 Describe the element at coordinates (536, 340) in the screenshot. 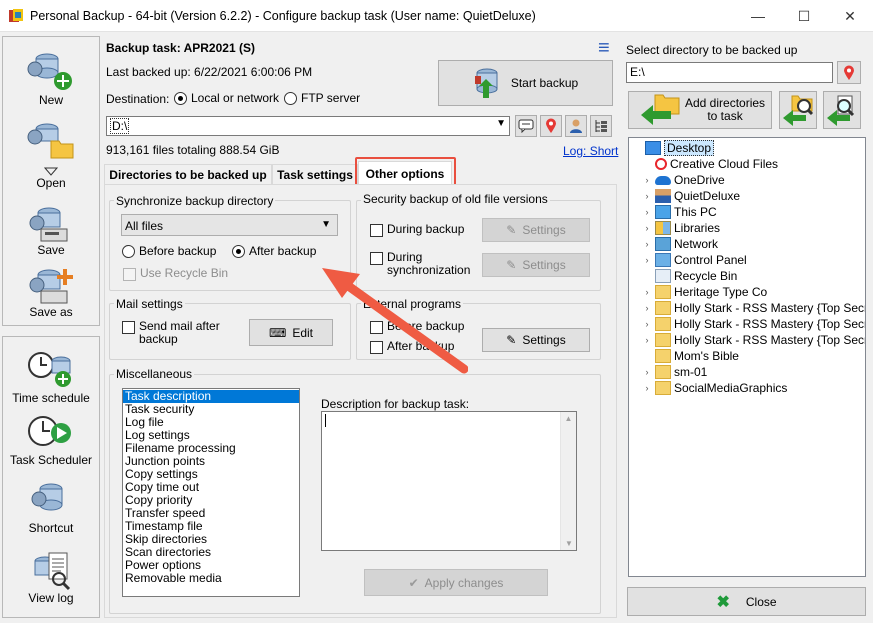

I see `external-settings-button: ✎ Settings` at that location.